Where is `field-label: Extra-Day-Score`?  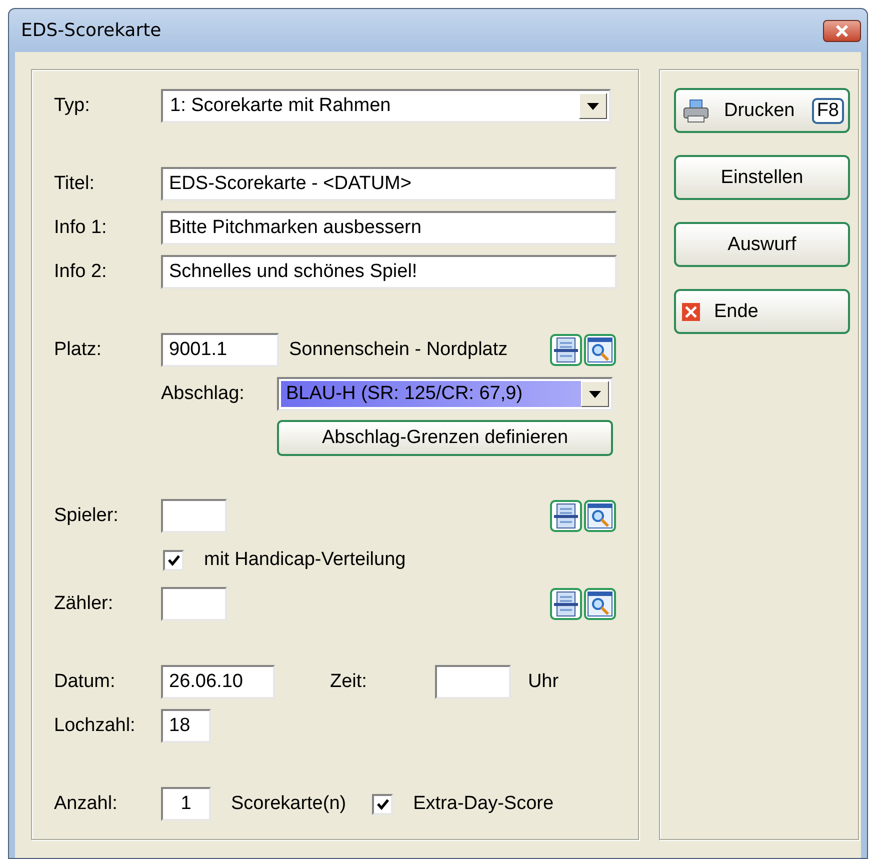
field-label: Extra-Day-Score is located at coordinates (483, 804).